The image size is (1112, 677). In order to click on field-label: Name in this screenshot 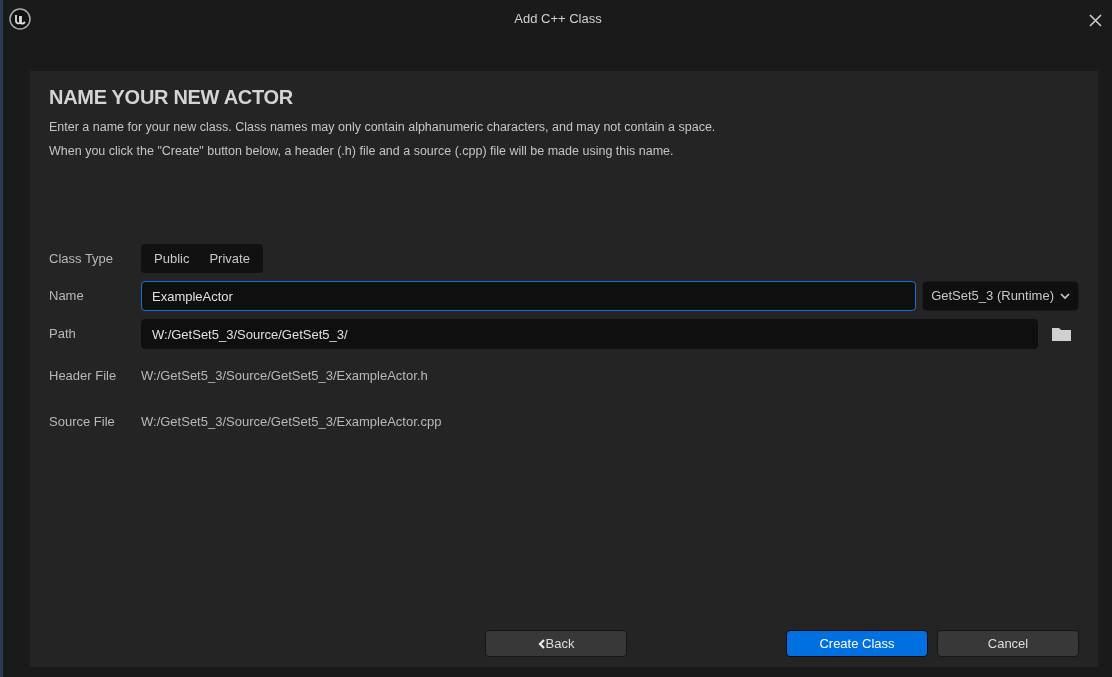, I will do `click(67, 296)`.